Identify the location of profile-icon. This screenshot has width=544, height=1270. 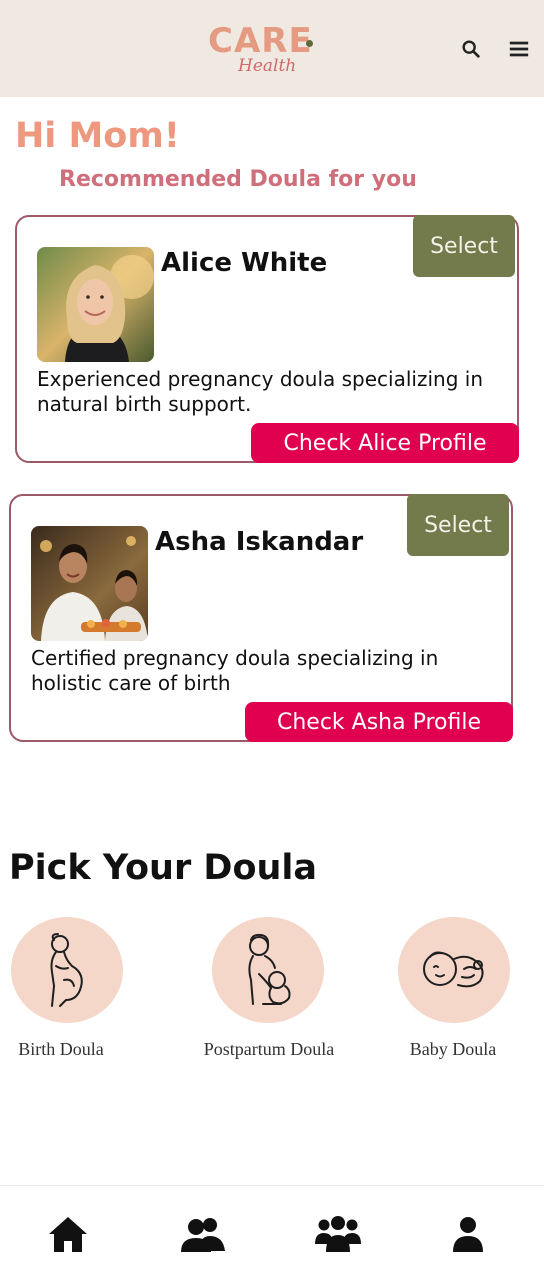
(468, 1234).